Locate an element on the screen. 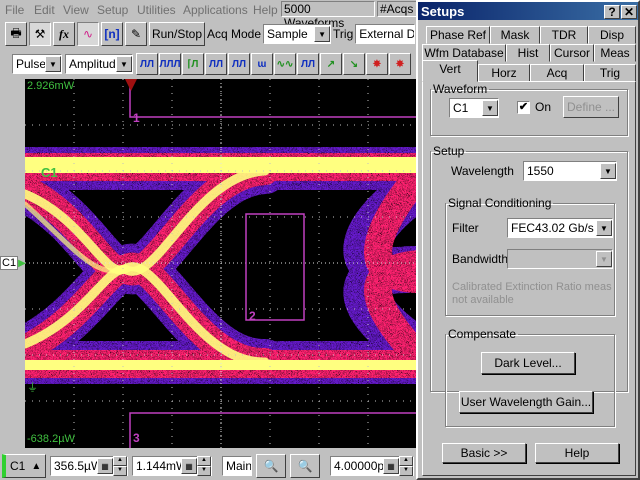 The width and height of the screenshot is (640, 480). tab-meas: Meas is located at coordinates (615, 53).